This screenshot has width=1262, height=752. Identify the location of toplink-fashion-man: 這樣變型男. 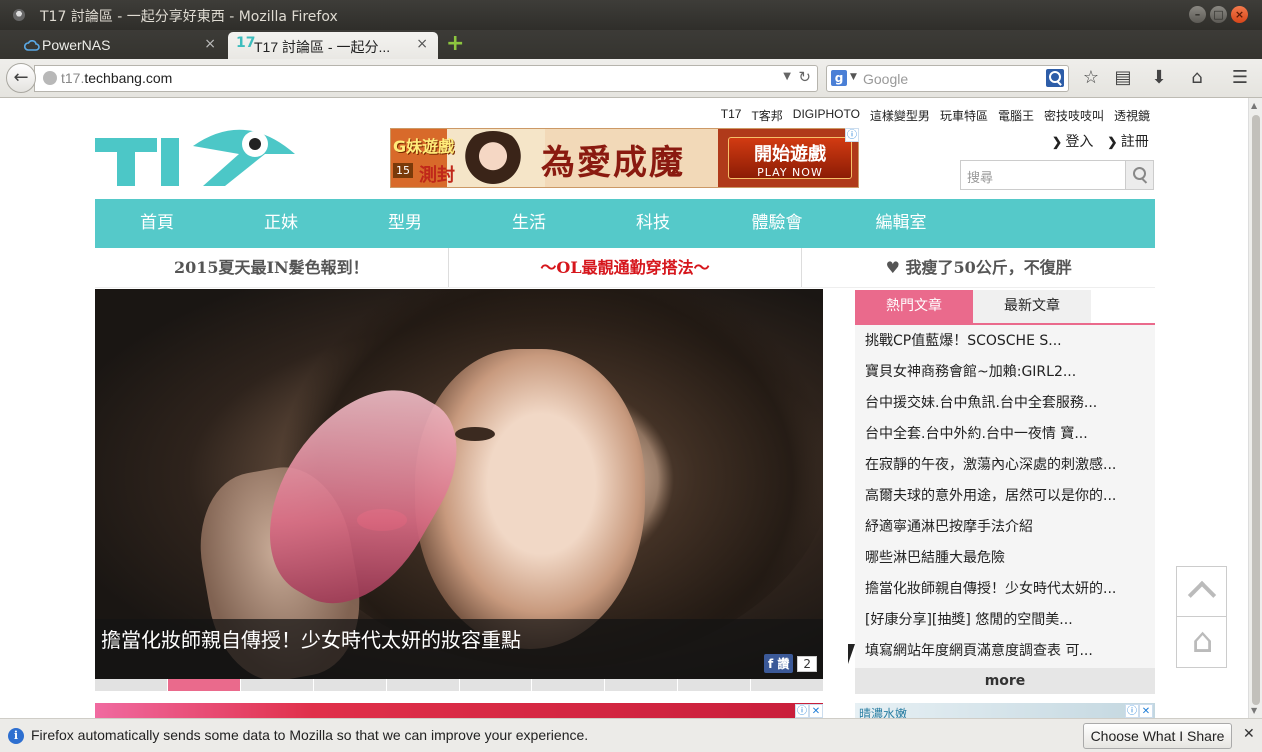
(900, 115).